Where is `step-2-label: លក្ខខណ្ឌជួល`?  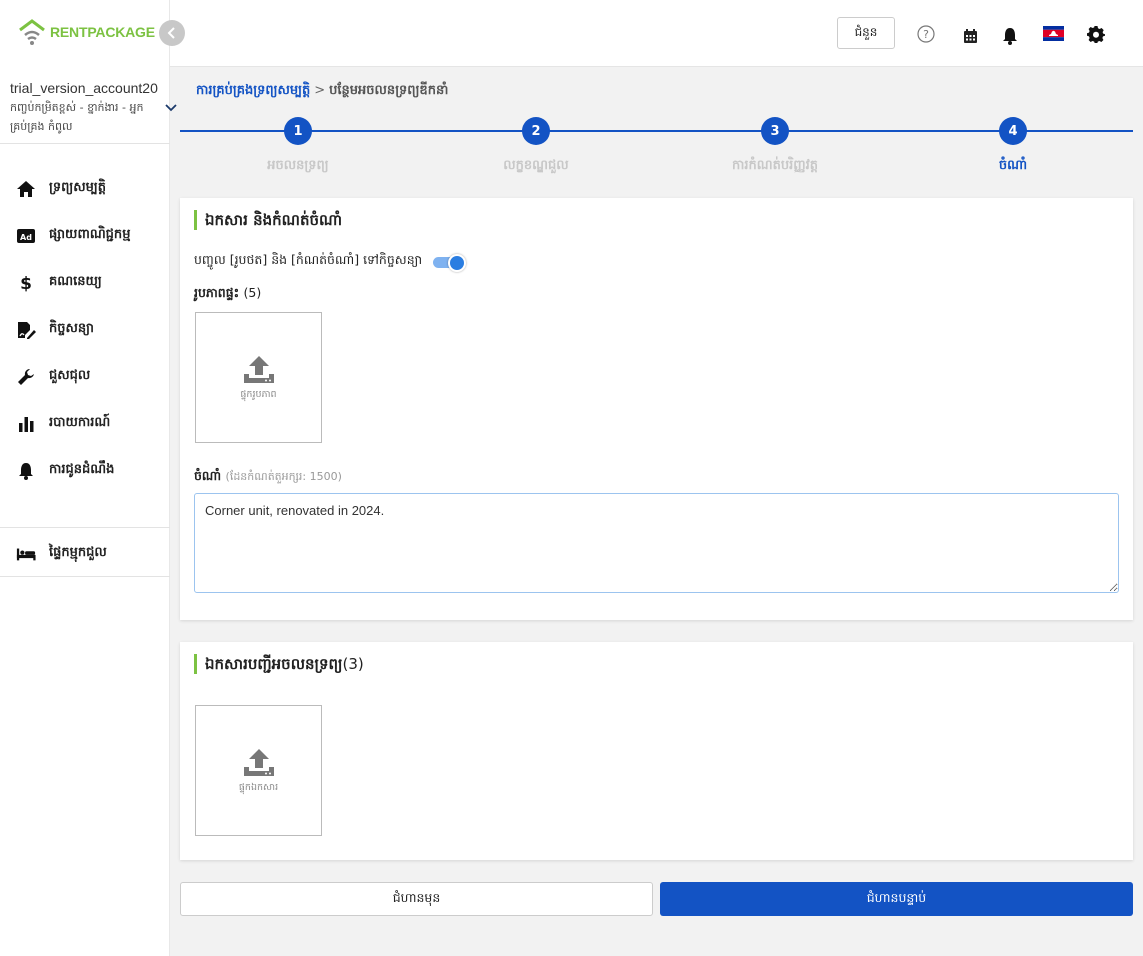 step-2-label: លក្ខខណ្ឌជួល is located at coordinates (536, 165).